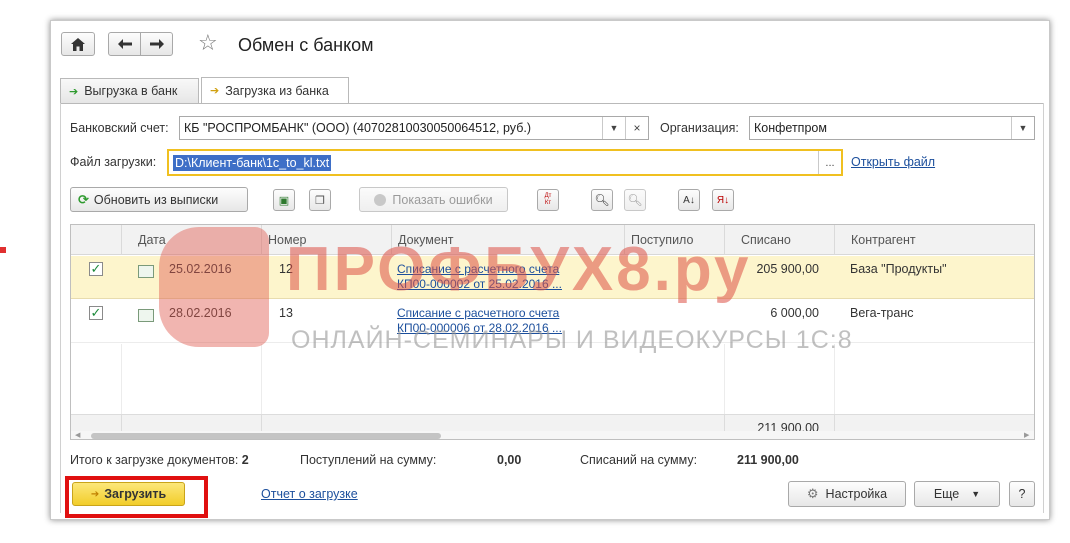 The width and height of the screenshot is (1070, 543). What do you see at coordinates (639, 460) in the screenshot?
I see `written-off-sum-label: Списаний на сумму:` at bounding box center [639, 460].